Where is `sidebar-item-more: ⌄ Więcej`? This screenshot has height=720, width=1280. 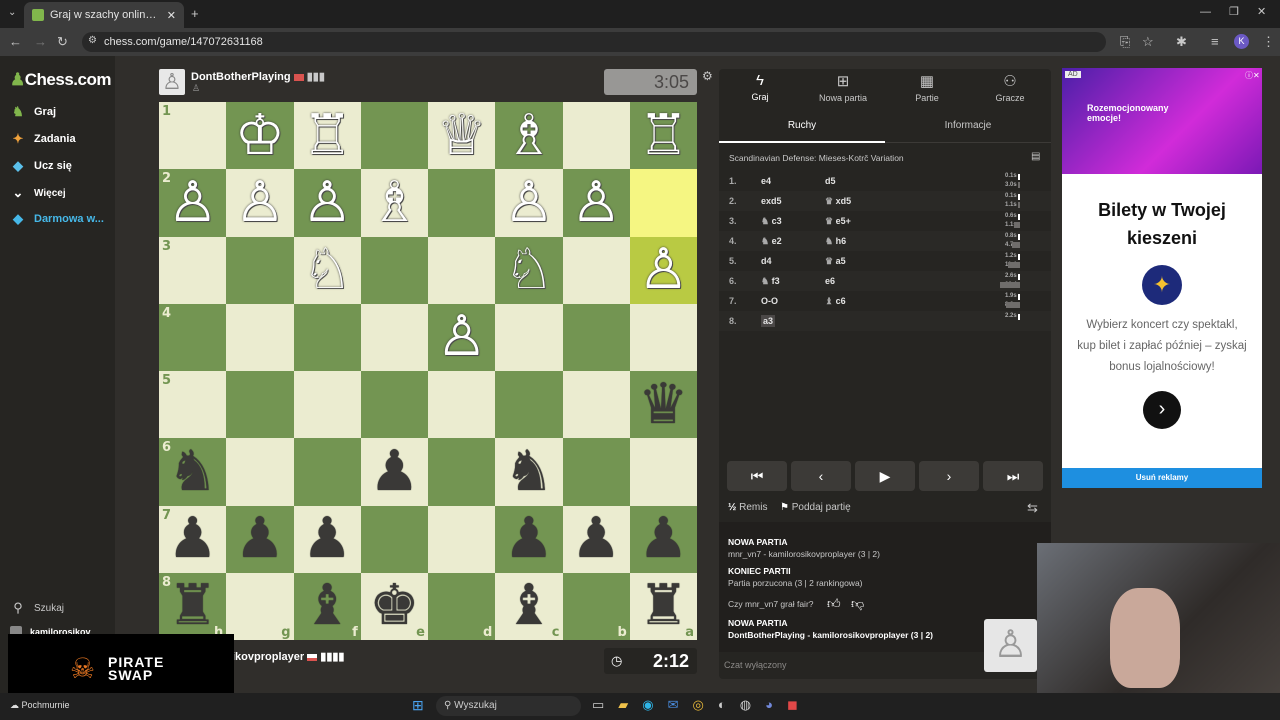 sidebar-item-more: ⌄ Więcej is located at coordinates (38, 193).